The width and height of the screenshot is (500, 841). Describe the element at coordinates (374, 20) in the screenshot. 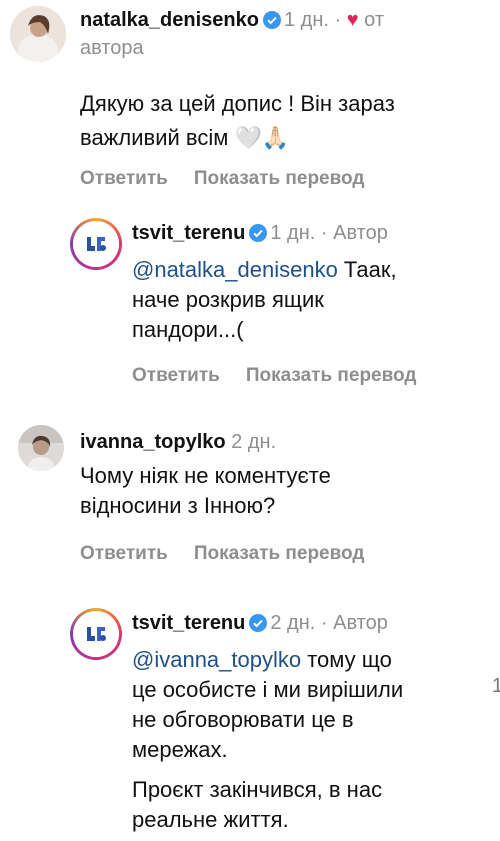

I see `author-like-label: от` at that location.